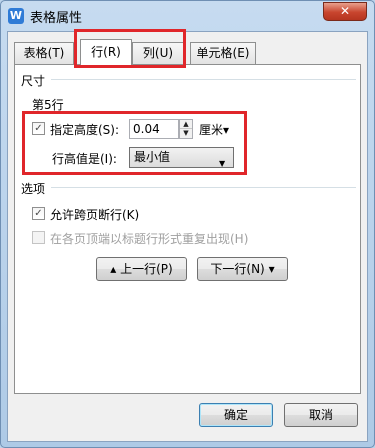 This screenshot has height=448, width=375. What do you see at coordinates (345, 11) in the screenshot?
I see `close-button: ✕` at bounding box center [345, 11].